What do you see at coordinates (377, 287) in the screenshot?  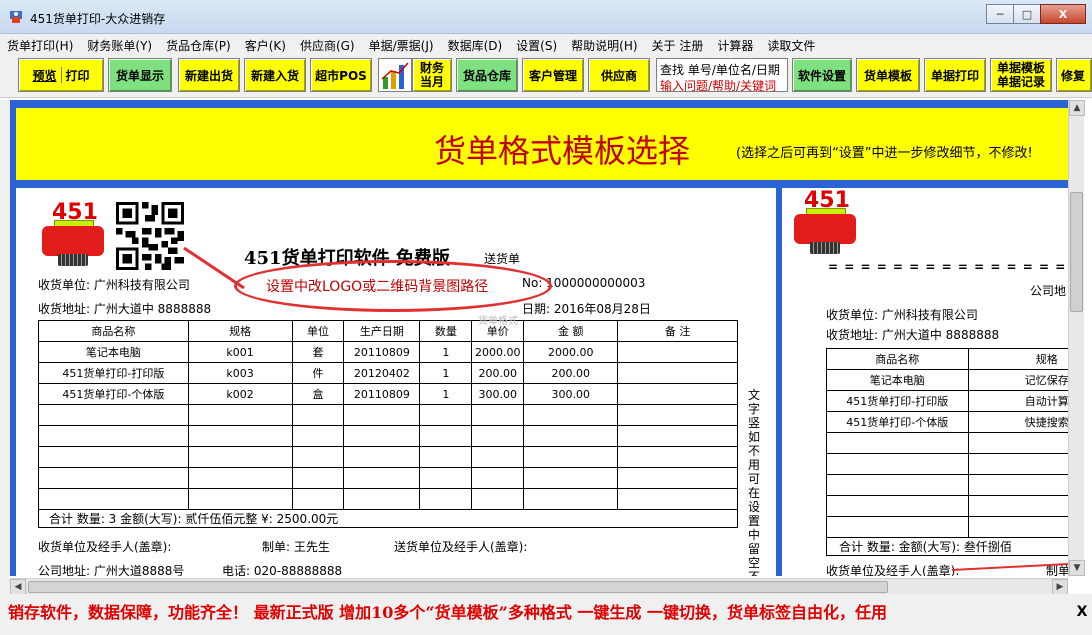 I see `annotation-text: 设置中改LOGO或二维码背景图路径` at bounding box center [377, 287].